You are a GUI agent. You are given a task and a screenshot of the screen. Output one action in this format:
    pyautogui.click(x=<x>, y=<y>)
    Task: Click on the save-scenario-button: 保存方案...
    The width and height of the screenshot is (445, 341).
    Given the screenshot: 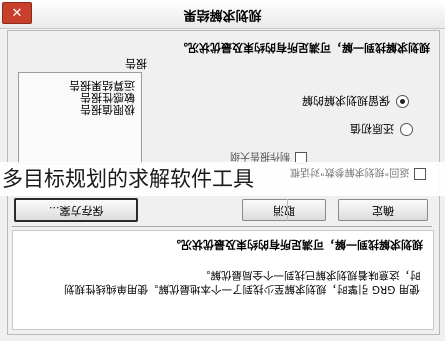 What is the action you would take?
    pyautogui.click(x=76, y=210)
    